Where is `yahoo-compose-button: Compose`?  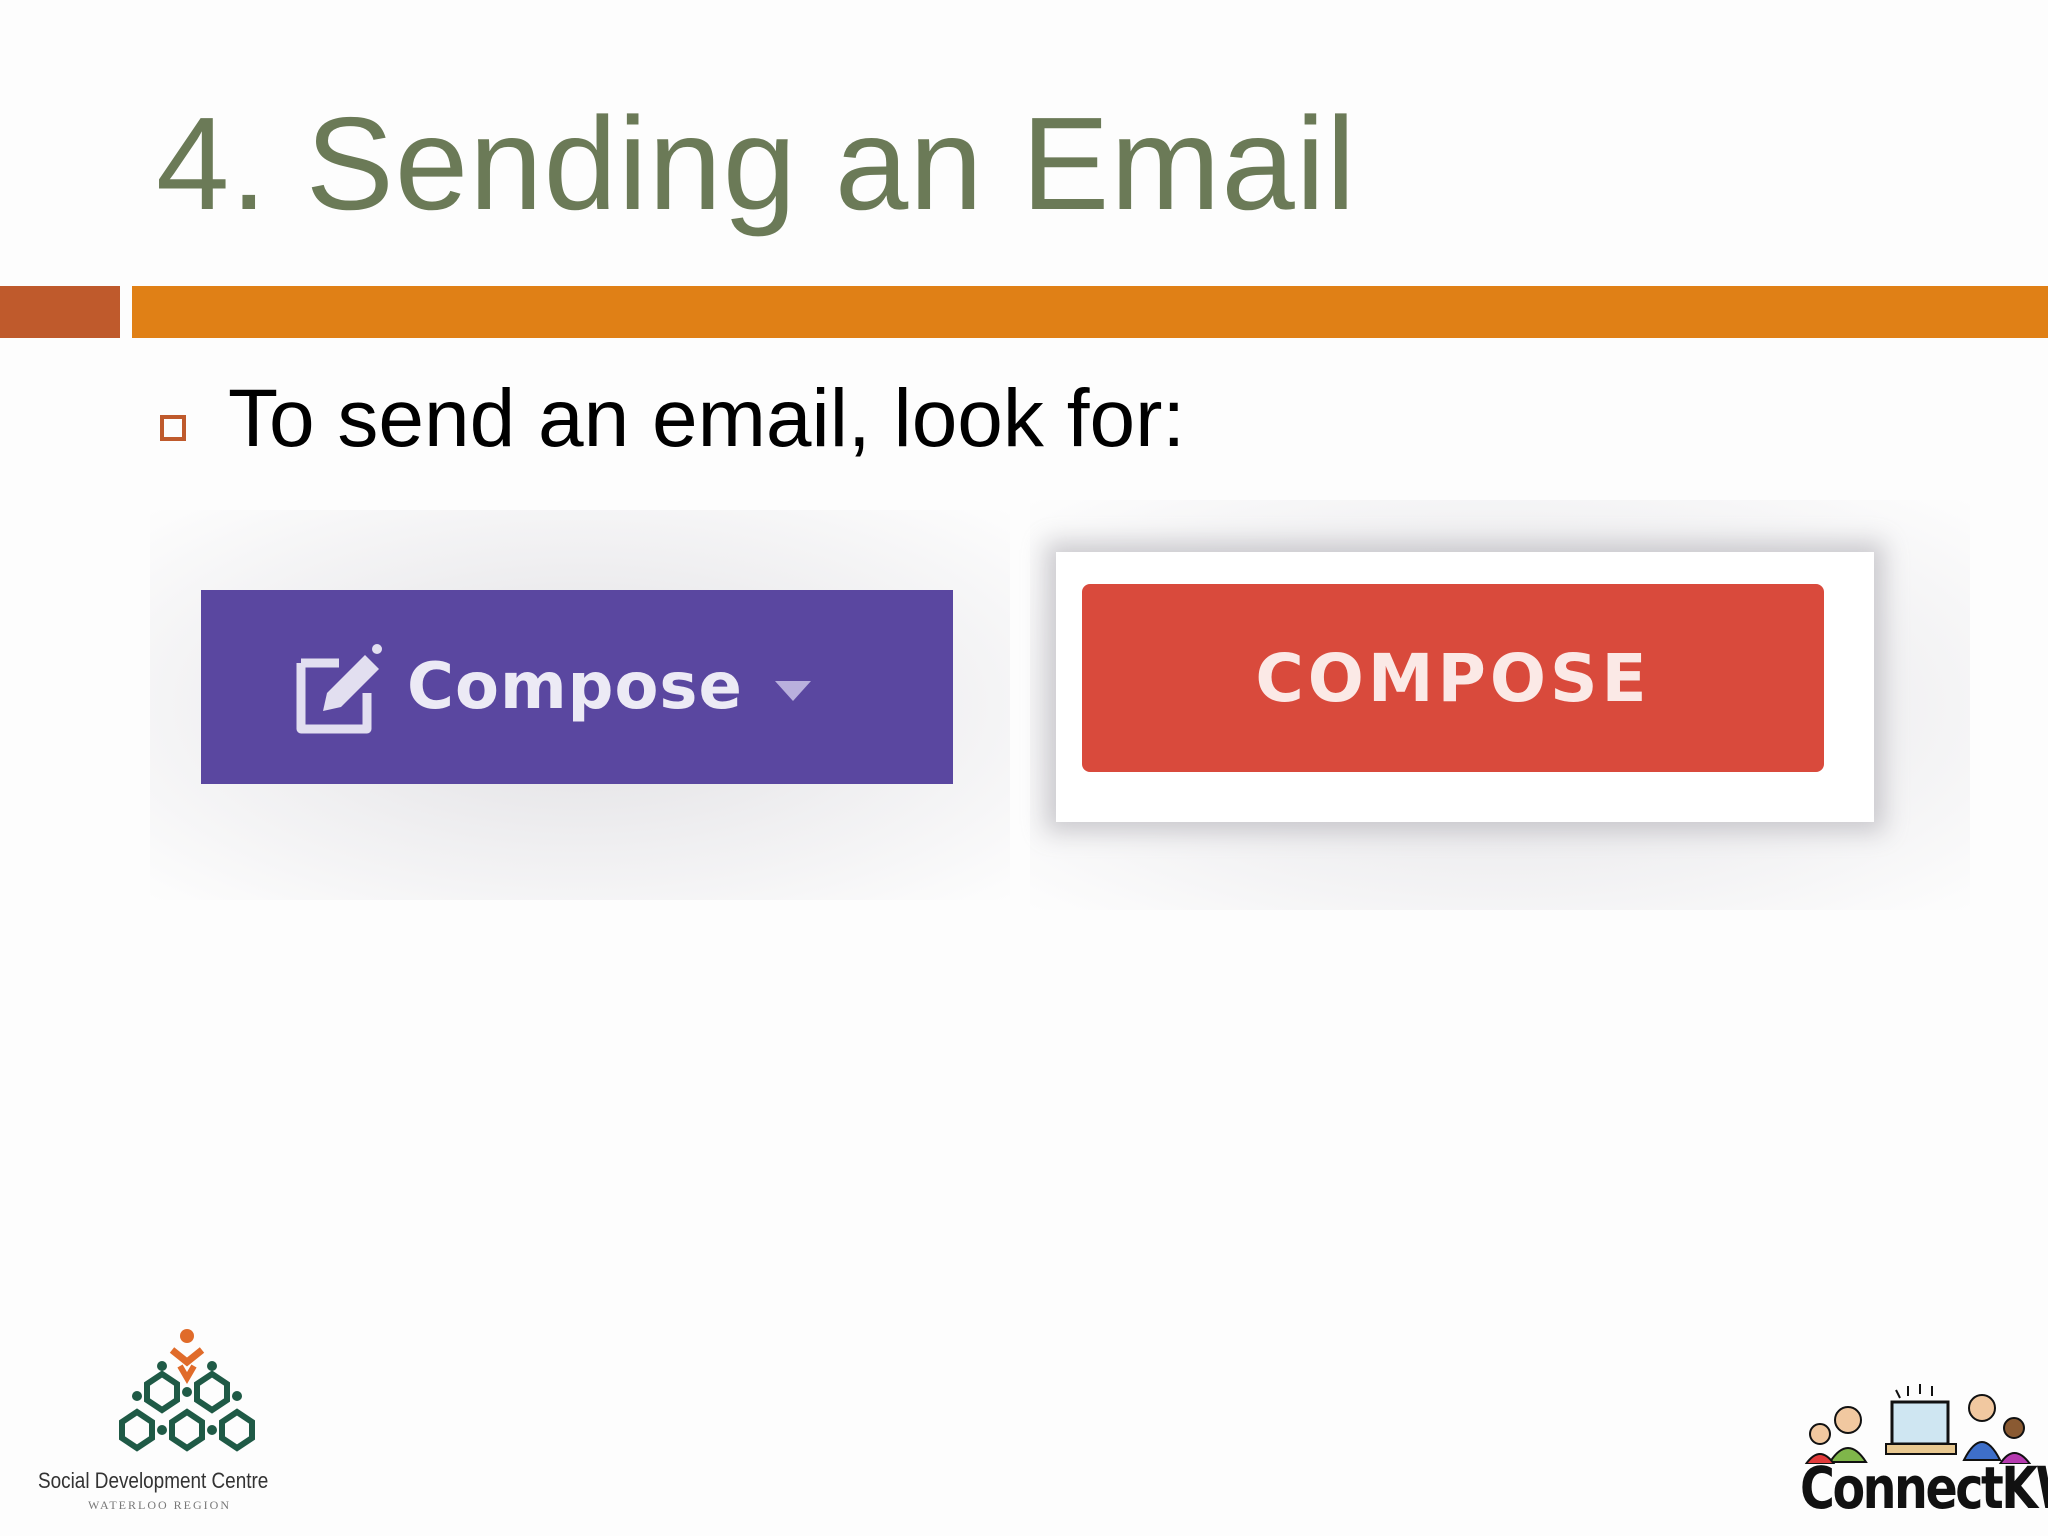
yahoo-compose-button: Compose is located at coordinates (577, 687).